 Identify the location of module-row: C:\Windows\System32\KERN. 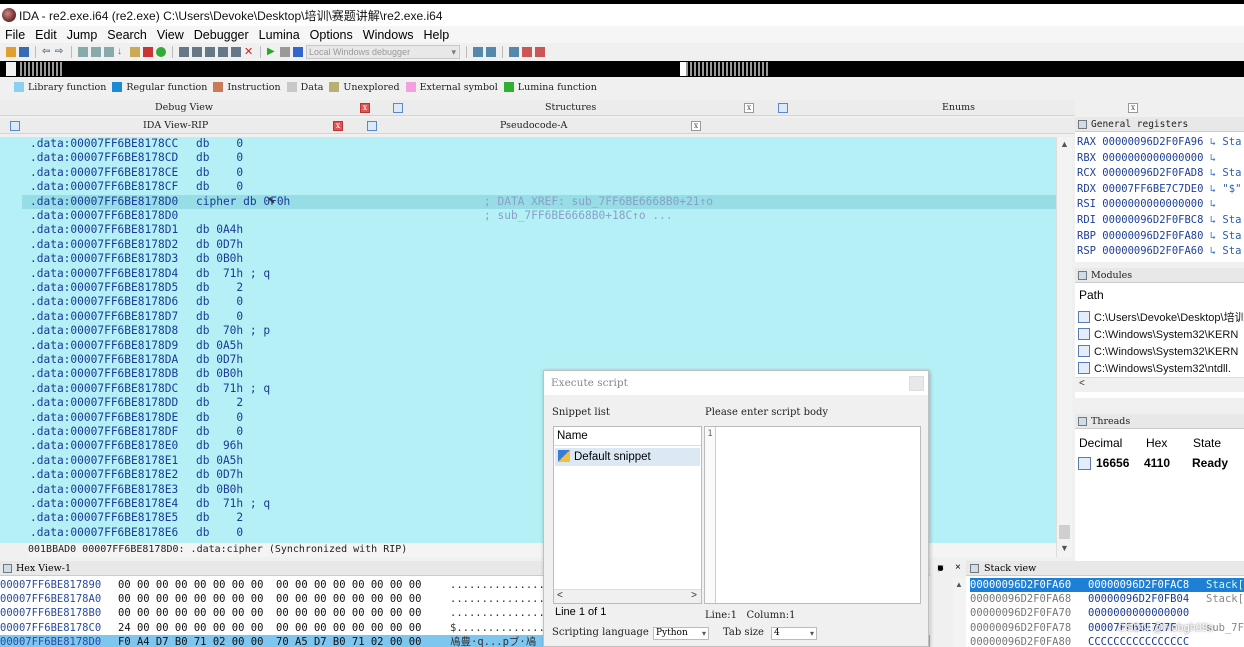
(1158, 352).